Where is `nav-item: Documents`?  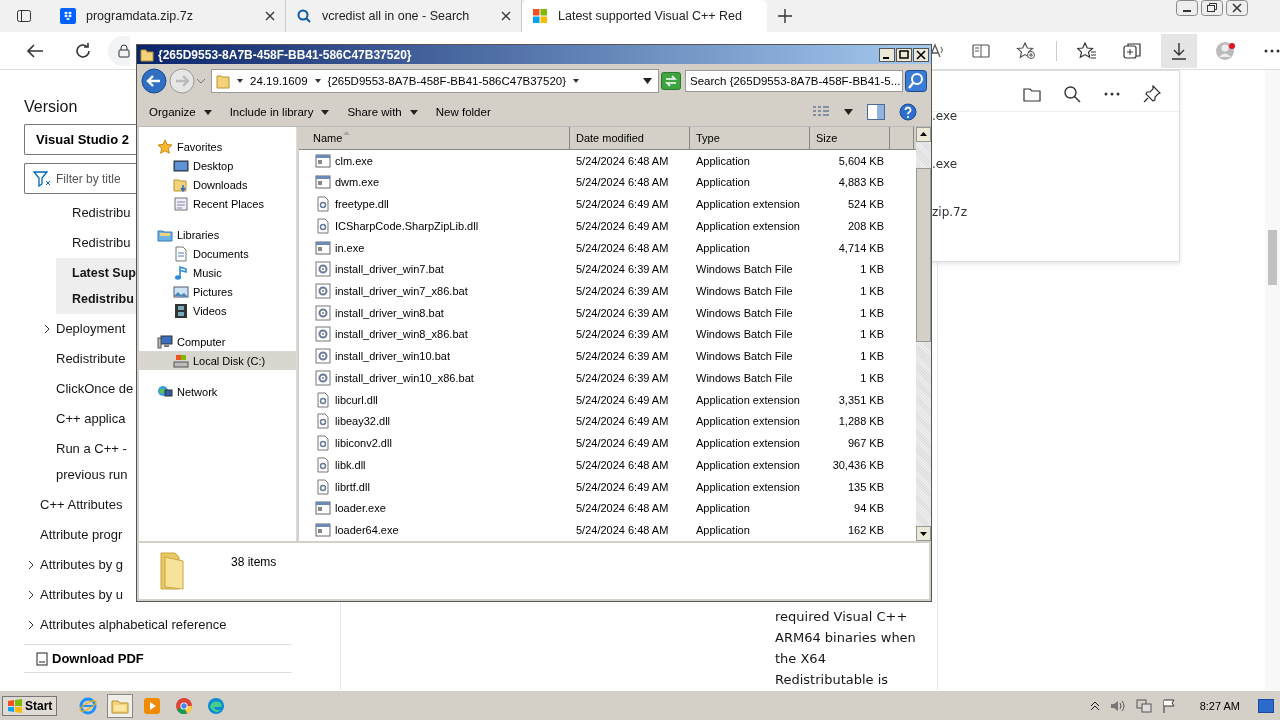 nav-item: Documents is located at coordinates (217, 253).